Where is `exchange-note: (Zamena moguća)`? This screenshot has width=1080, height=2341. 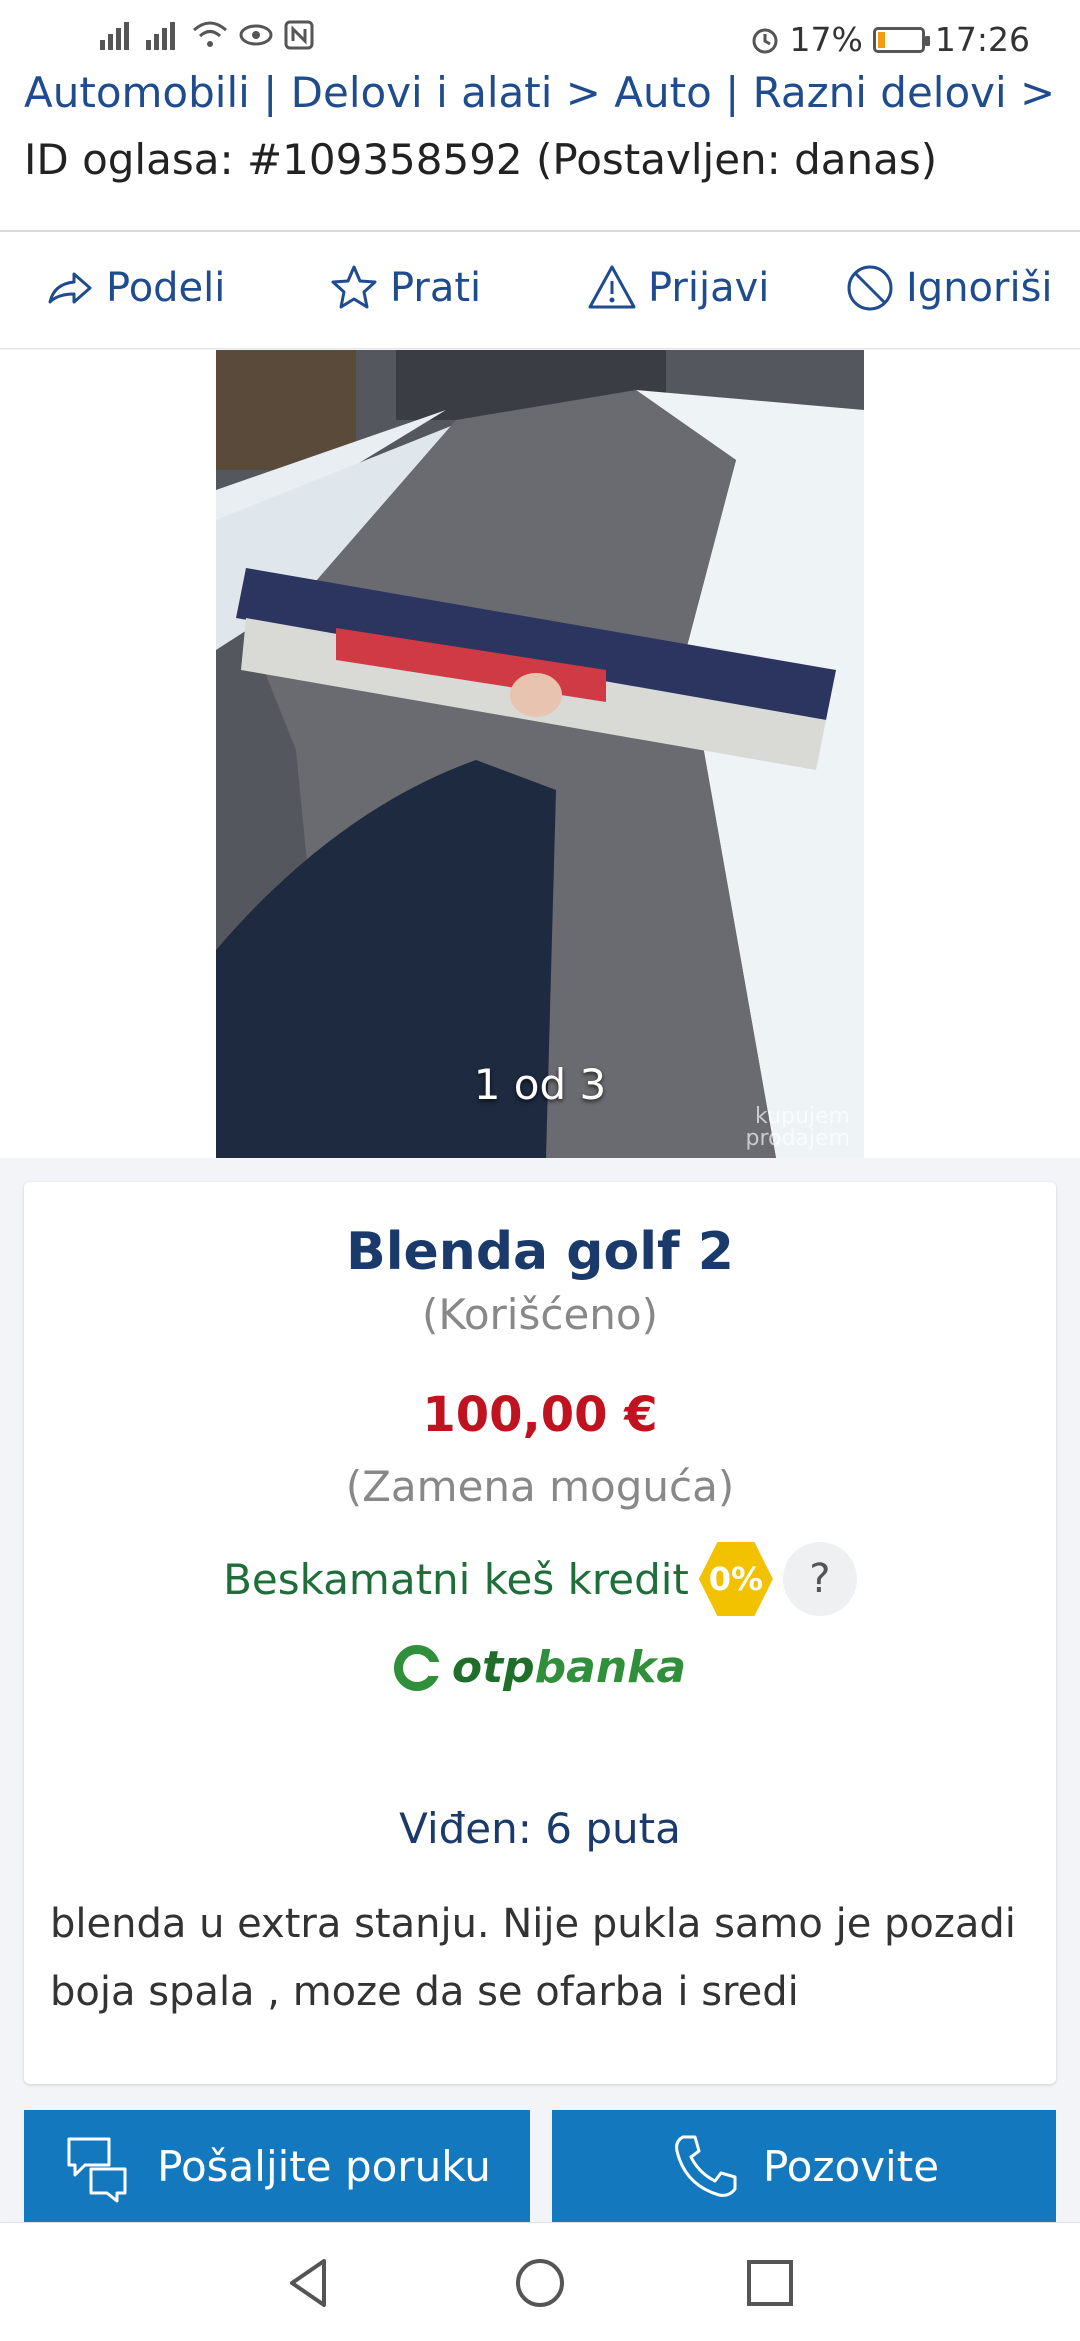
exchange-note: (Zamena moguća) is located at coordinates (540, 1486).